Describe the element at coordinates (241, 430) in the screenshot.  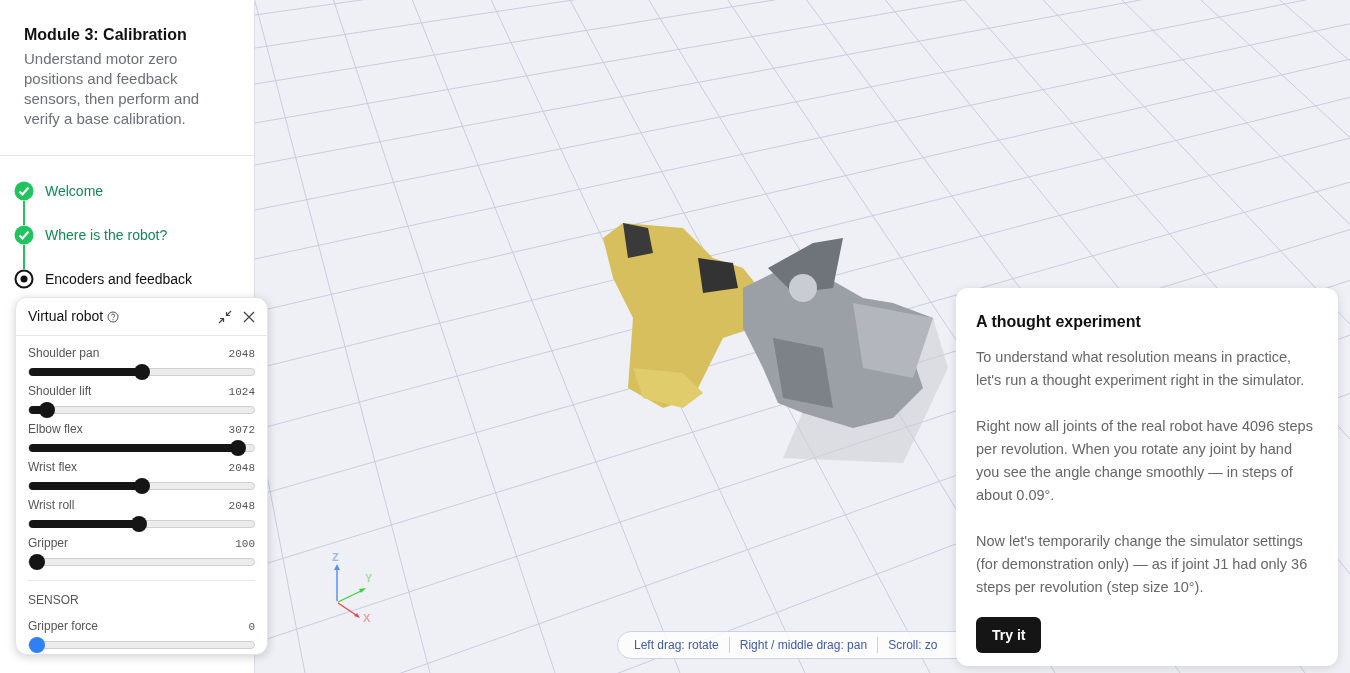
I see `slider-reading: 3072` at that location.